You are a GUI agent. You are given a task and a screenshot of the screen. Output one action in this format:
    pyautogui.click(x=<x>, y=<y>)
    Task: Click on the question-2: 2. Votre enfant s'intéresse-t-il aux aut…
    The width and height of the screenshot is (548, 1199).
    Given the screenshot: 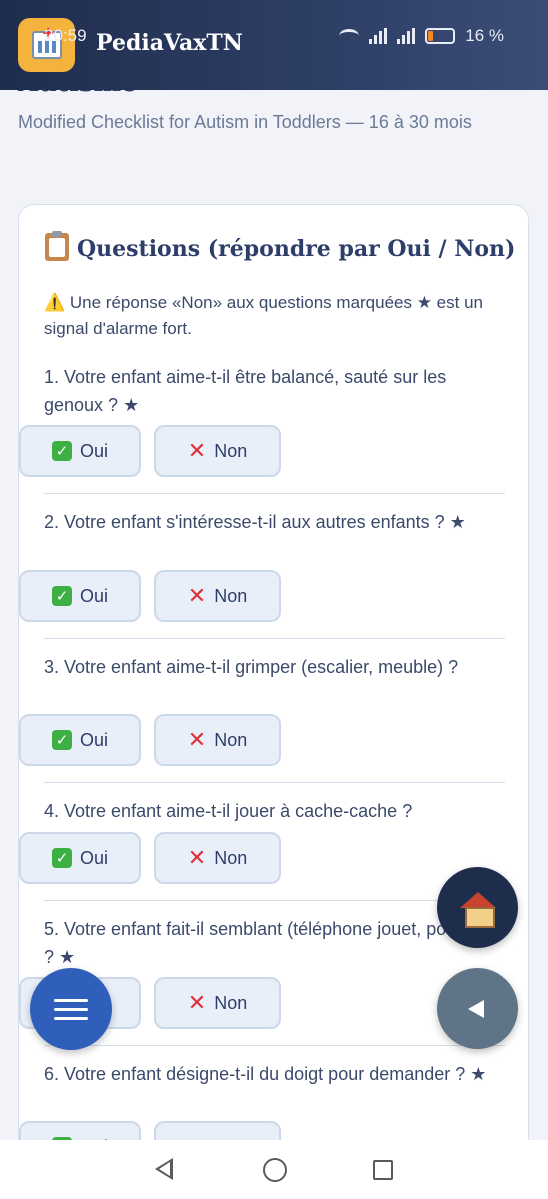 What is the action you would take?
    pyautogui.click(x=274, y=522)
    